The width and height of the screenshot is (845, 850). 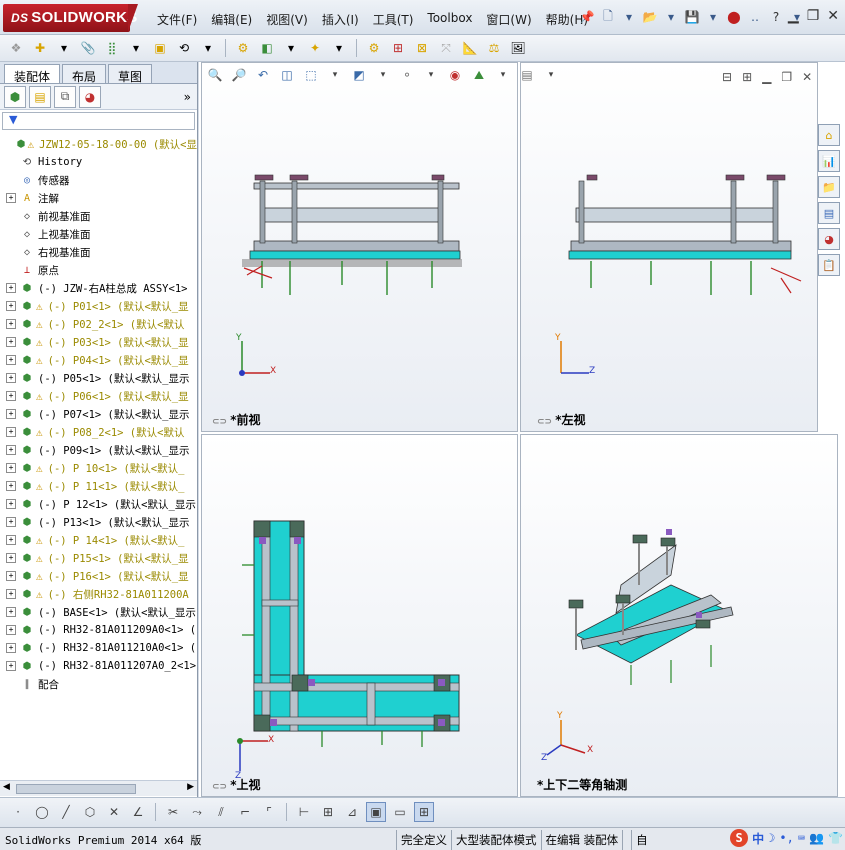 I want to click on tree-item: + ⬢ ⚠ (-) P04<1> (默认<默认_显, so click(x=98, y=360).